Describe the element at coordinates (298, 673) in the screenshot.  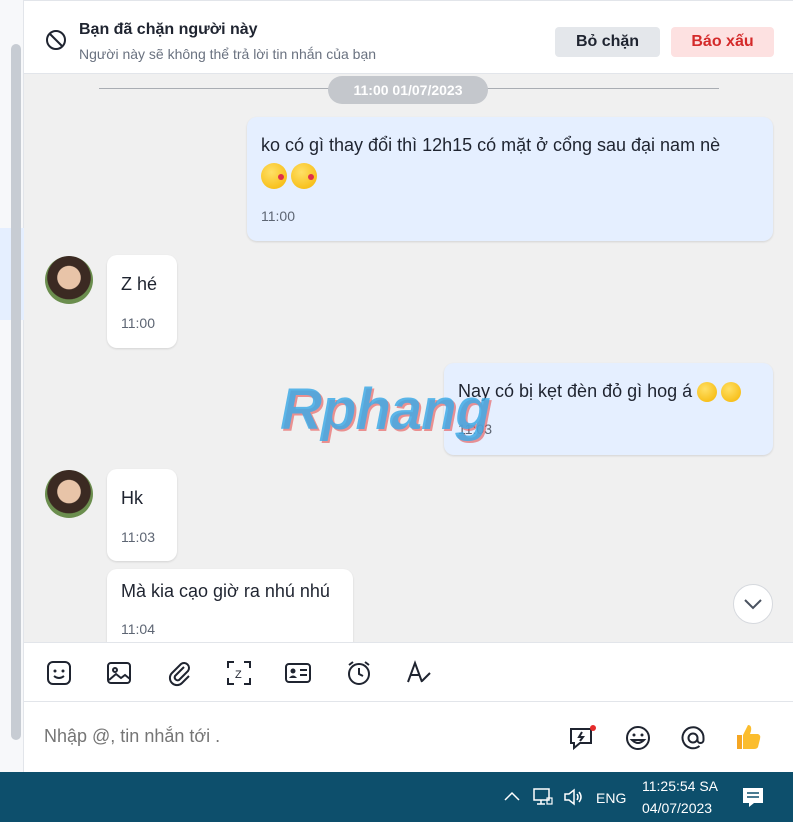
I see `contact-card-icon` at that location.